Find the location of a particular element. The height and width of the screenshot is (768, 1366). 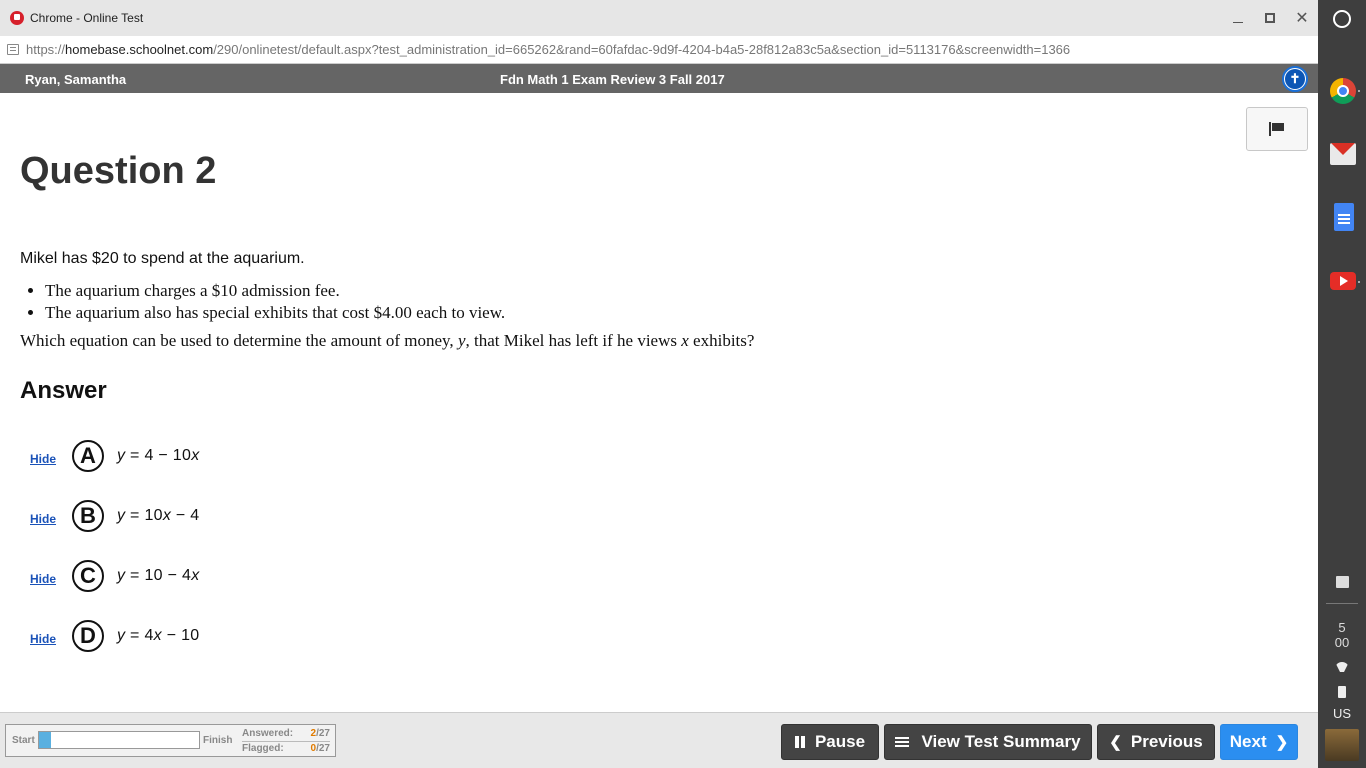

maximize-button is located at coordinates (1270, 18).